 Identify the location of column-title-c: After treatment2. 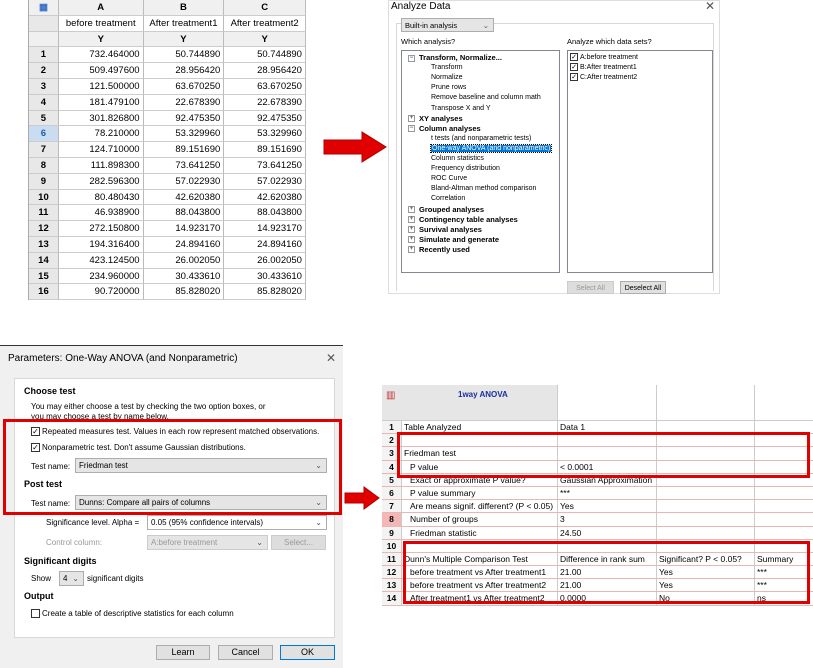
(265, 23).